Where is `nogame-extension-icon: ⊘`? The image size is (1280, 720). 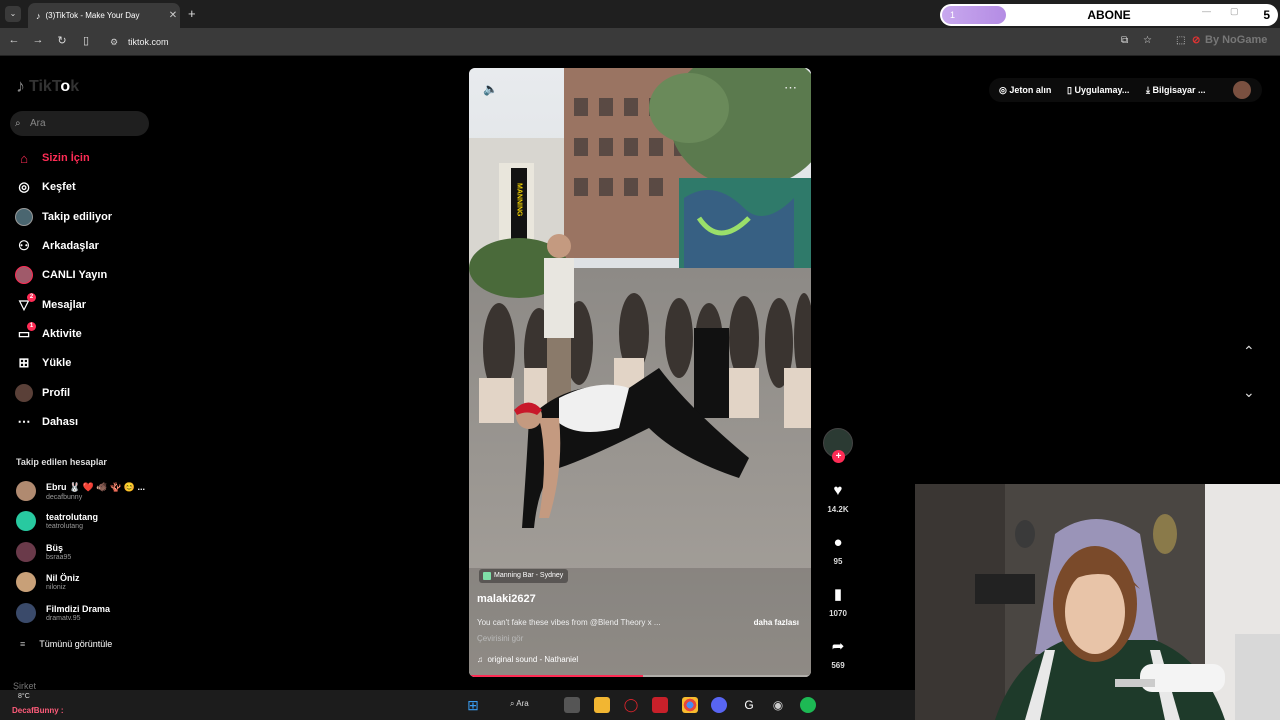 nogame-extension-icon: ⊘ is located at coordinates (1196, 40).